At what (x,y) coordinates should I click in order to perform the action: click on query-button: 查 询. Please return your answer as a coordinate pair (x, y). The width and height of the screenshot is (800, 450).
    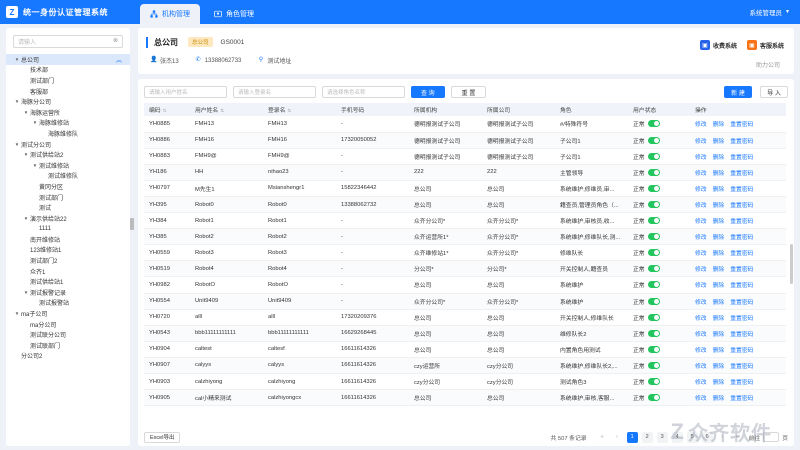
    Looking at the image, I should click on (428, 92).